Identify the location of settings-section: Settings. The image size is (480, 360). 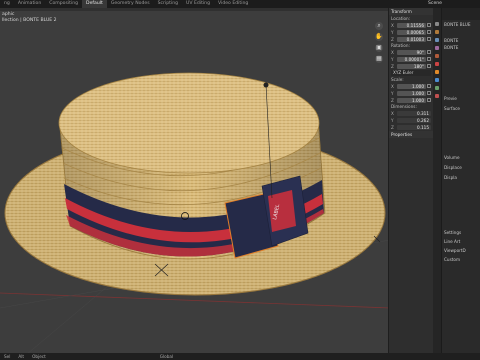
(452, 232).